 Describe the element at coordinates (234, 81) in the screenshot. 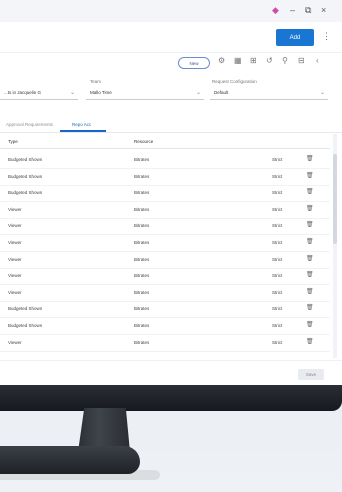

I see `filter-label-config: Request Configuration` at that location.